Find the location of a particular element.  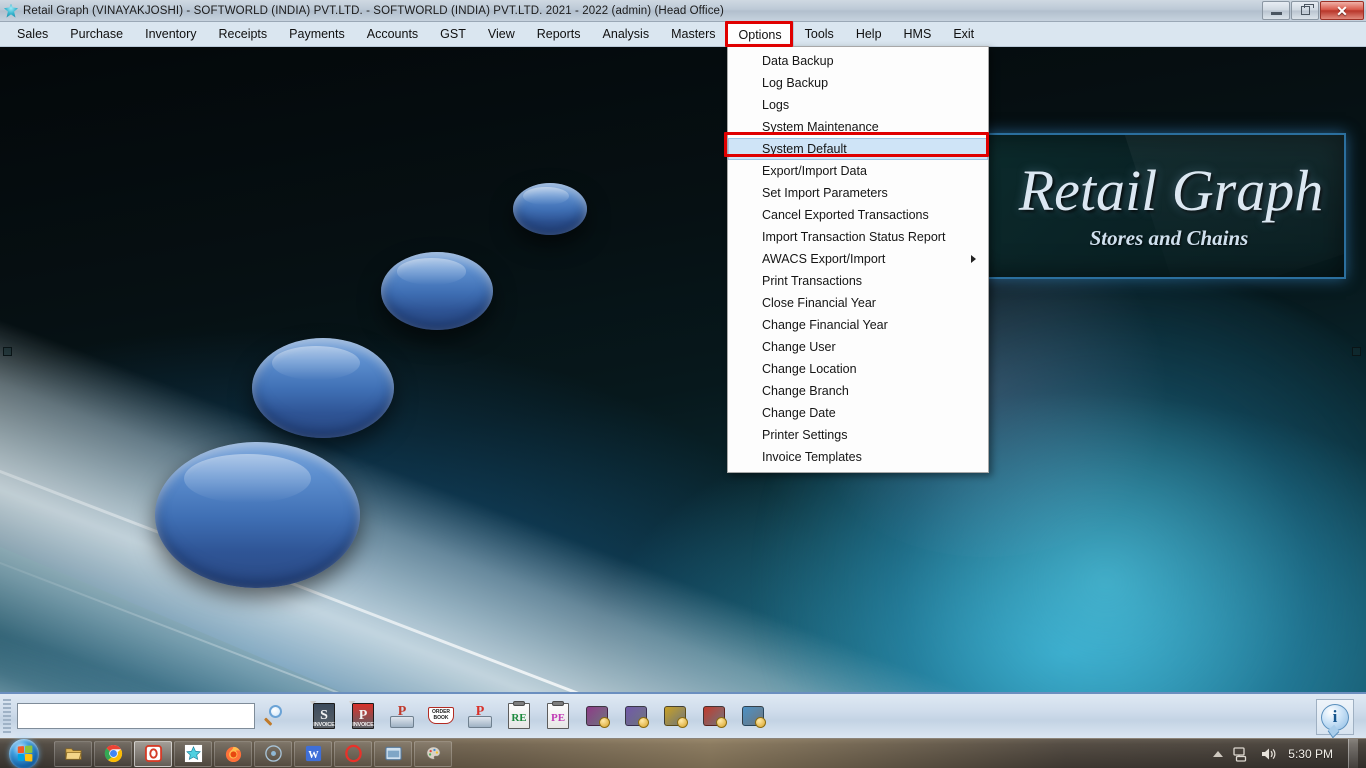

menubar-item-exit: Exit is located at coordinates (963, 34).